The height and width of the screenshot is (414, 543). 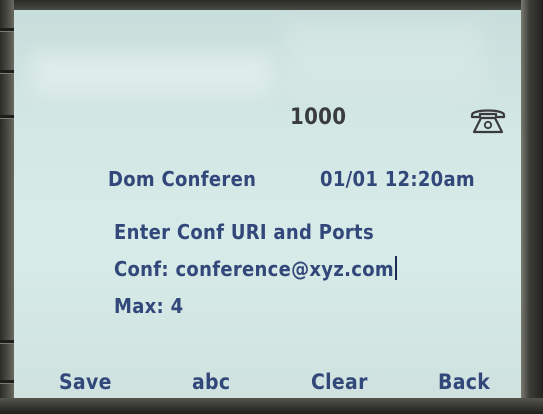 I want to click on device-bezel-left, so click(x=8, y=207).